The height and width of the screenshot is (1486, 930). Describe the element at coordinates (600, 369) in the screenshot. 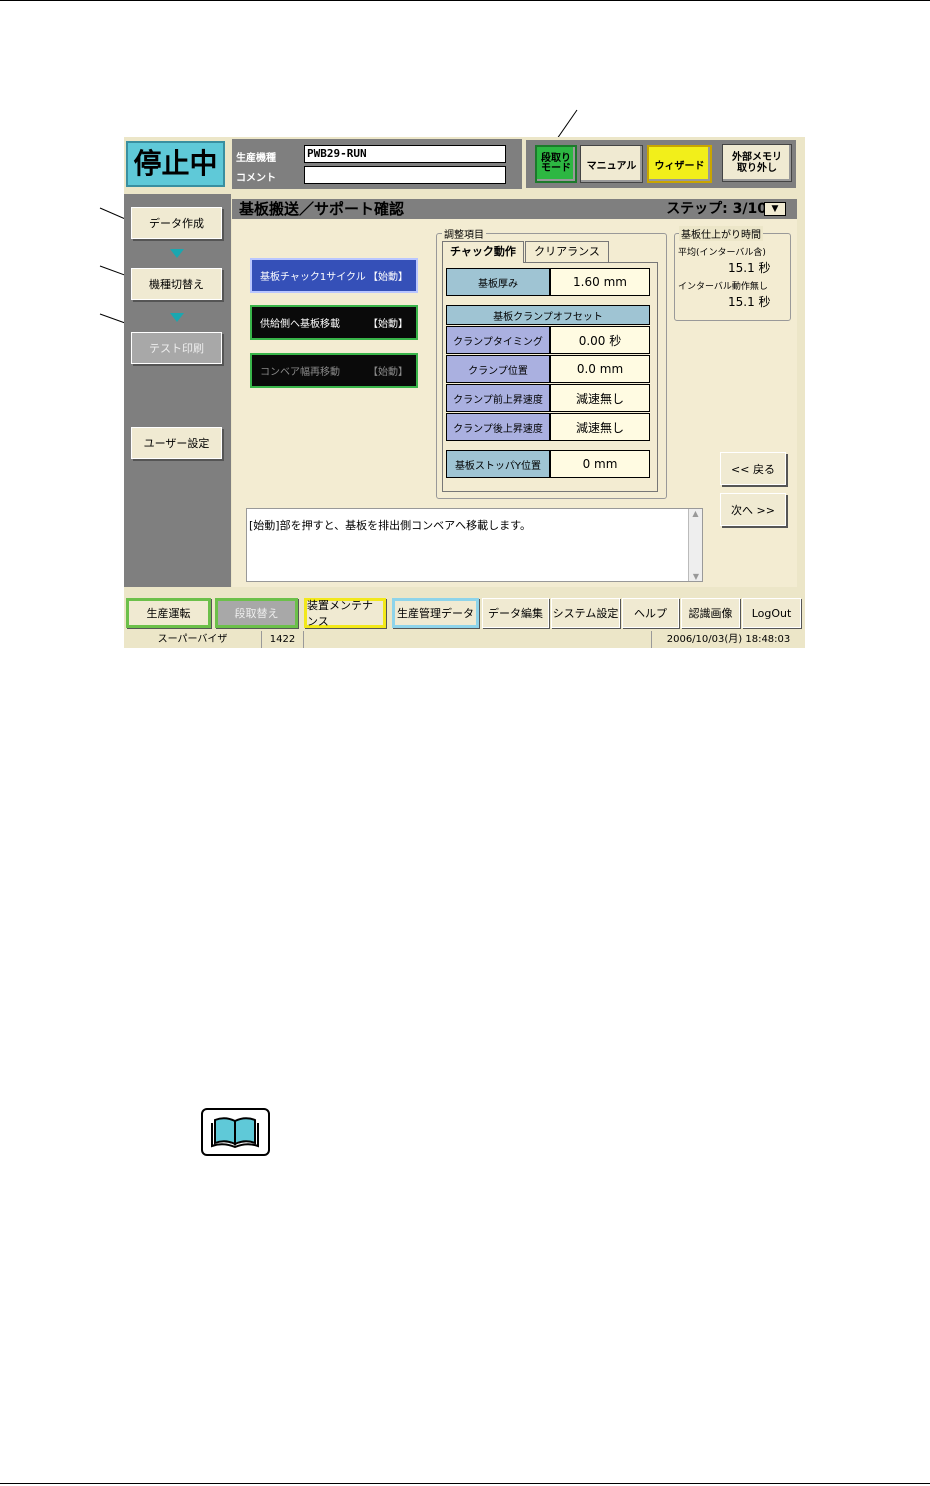

I see `clamp-position-value: 0.0 mm` at that location.